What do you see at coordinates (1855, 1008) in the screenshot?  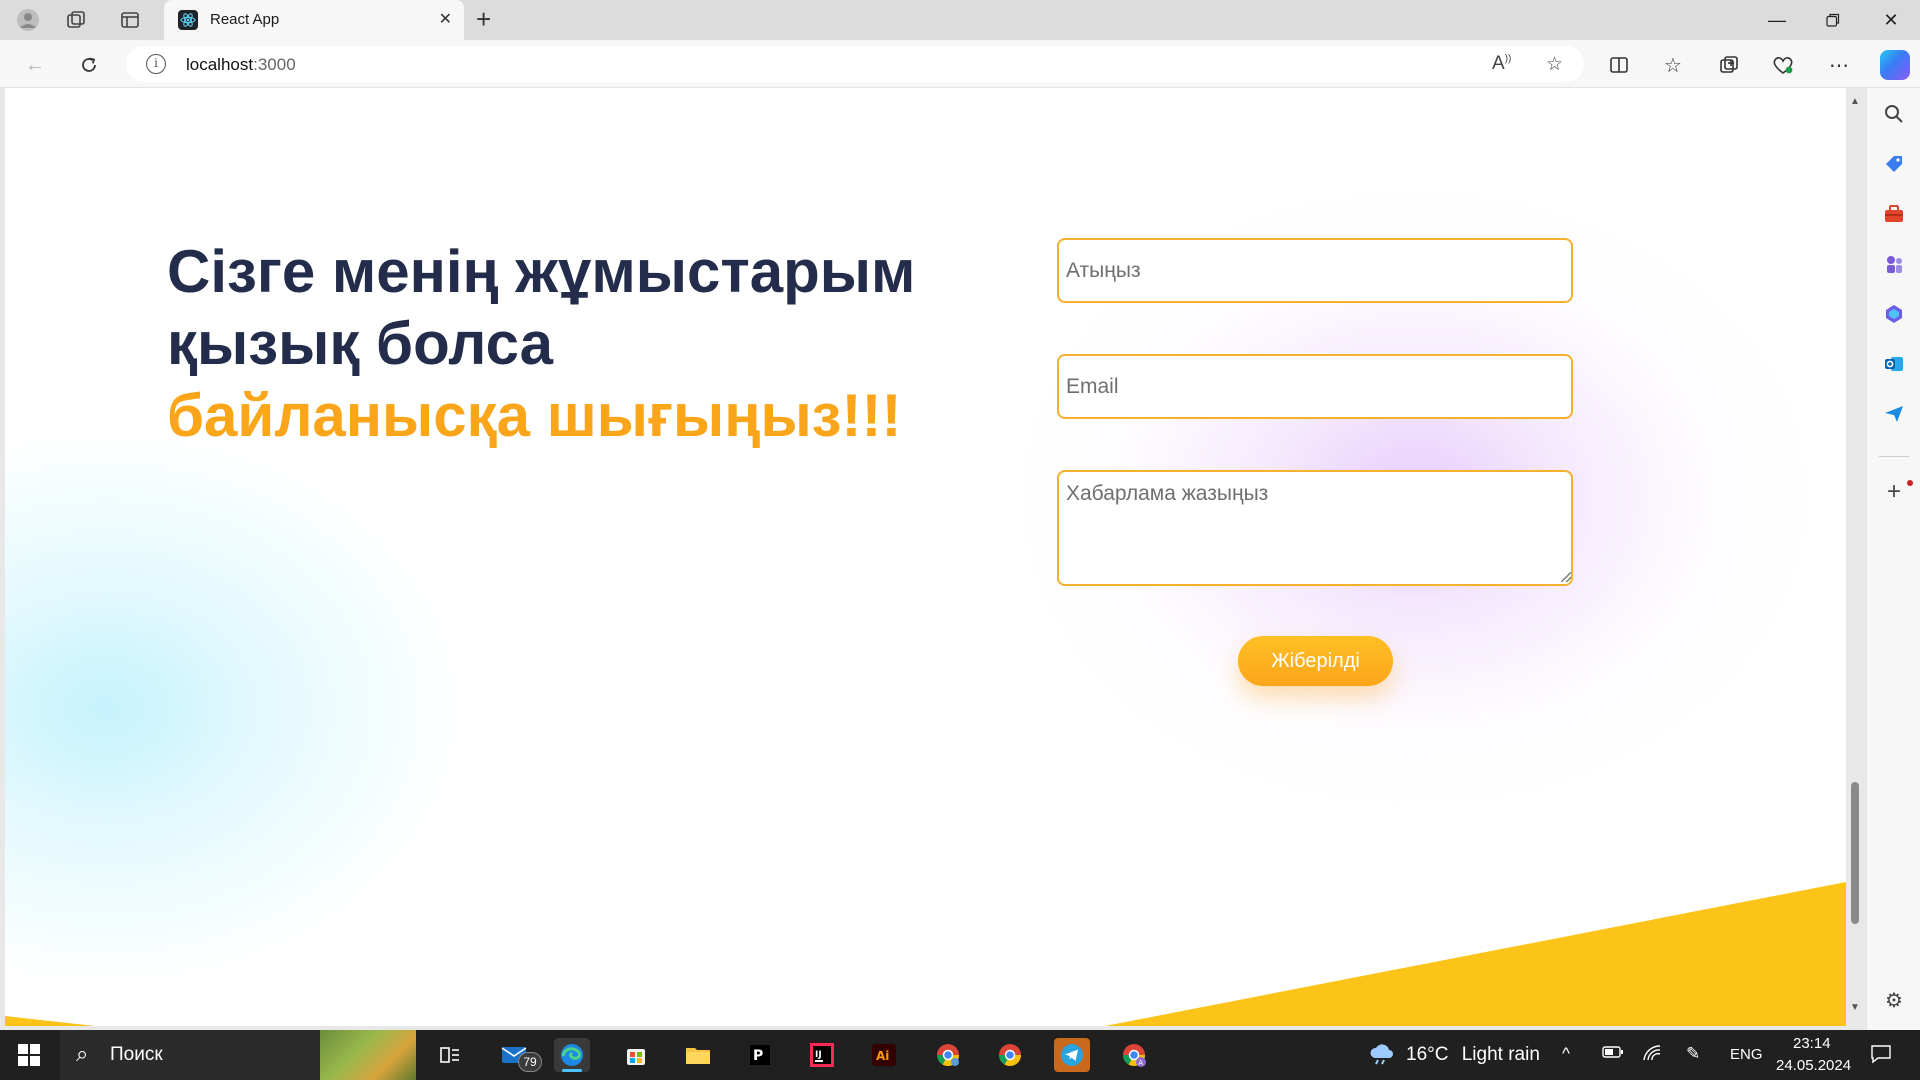 I see `scroll-down-icon: ▼` at bounding box center [1855, 1008].